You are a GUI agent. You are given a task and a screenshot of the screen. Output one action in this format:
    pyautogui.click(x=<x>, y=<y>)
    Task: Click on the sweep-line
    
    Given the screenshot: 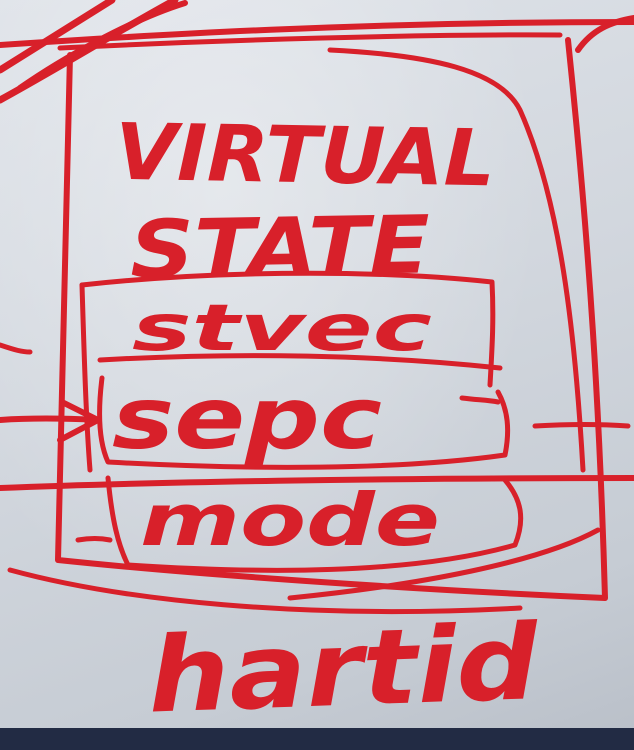 What is the action you would take?
    pyautogui.click(x=94, y=539)
    